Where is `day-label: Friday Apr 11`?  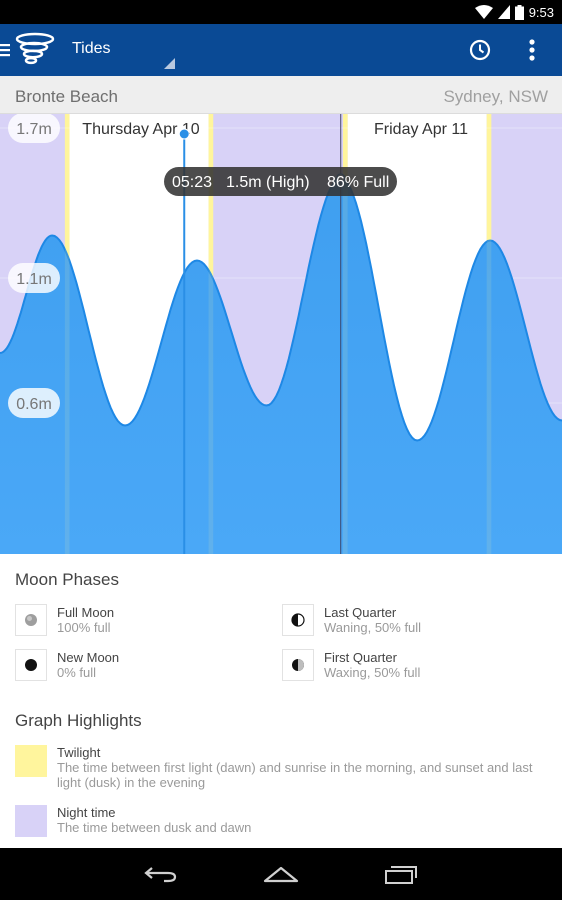 day-label: Friday Apr 11 is located at coordinates (421, 129).